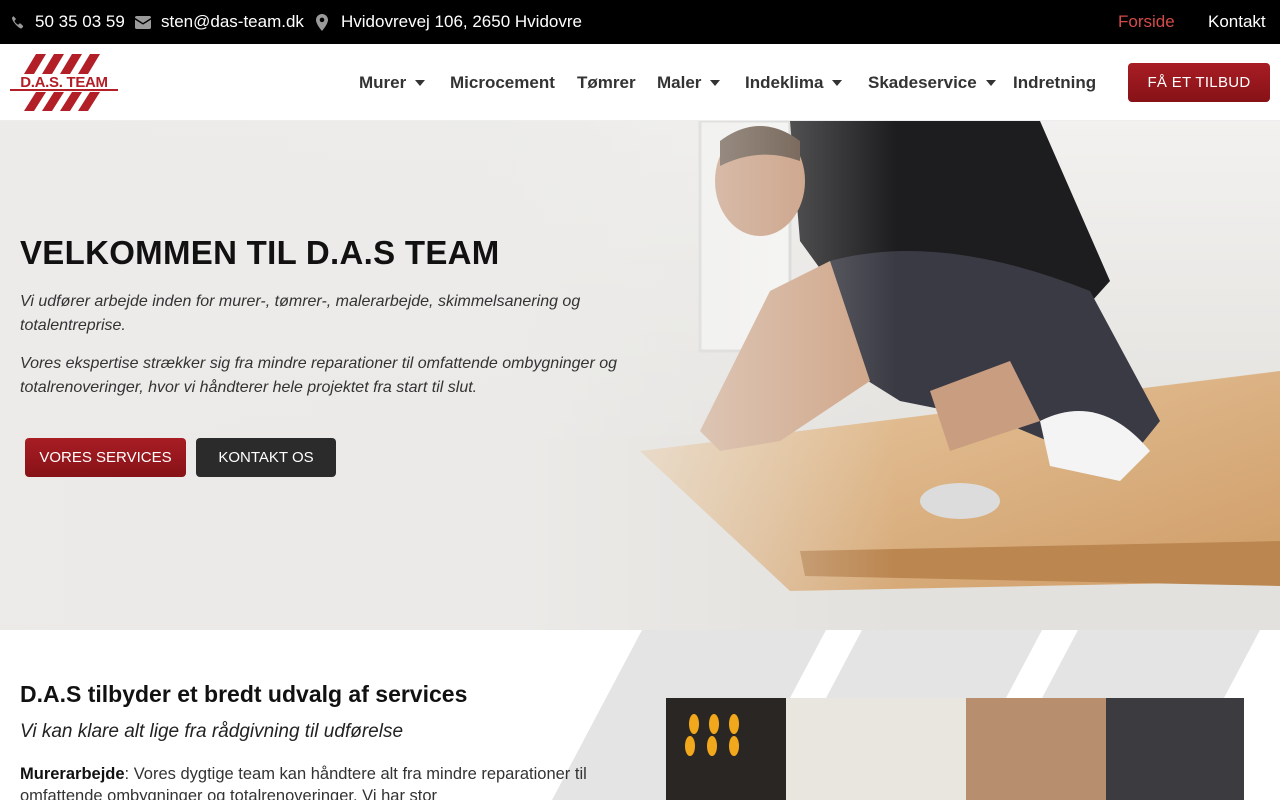 This screenshot has height=800, width=1280. I want to click on contact-us-button: KONTAKT OS, so click(266, 457).